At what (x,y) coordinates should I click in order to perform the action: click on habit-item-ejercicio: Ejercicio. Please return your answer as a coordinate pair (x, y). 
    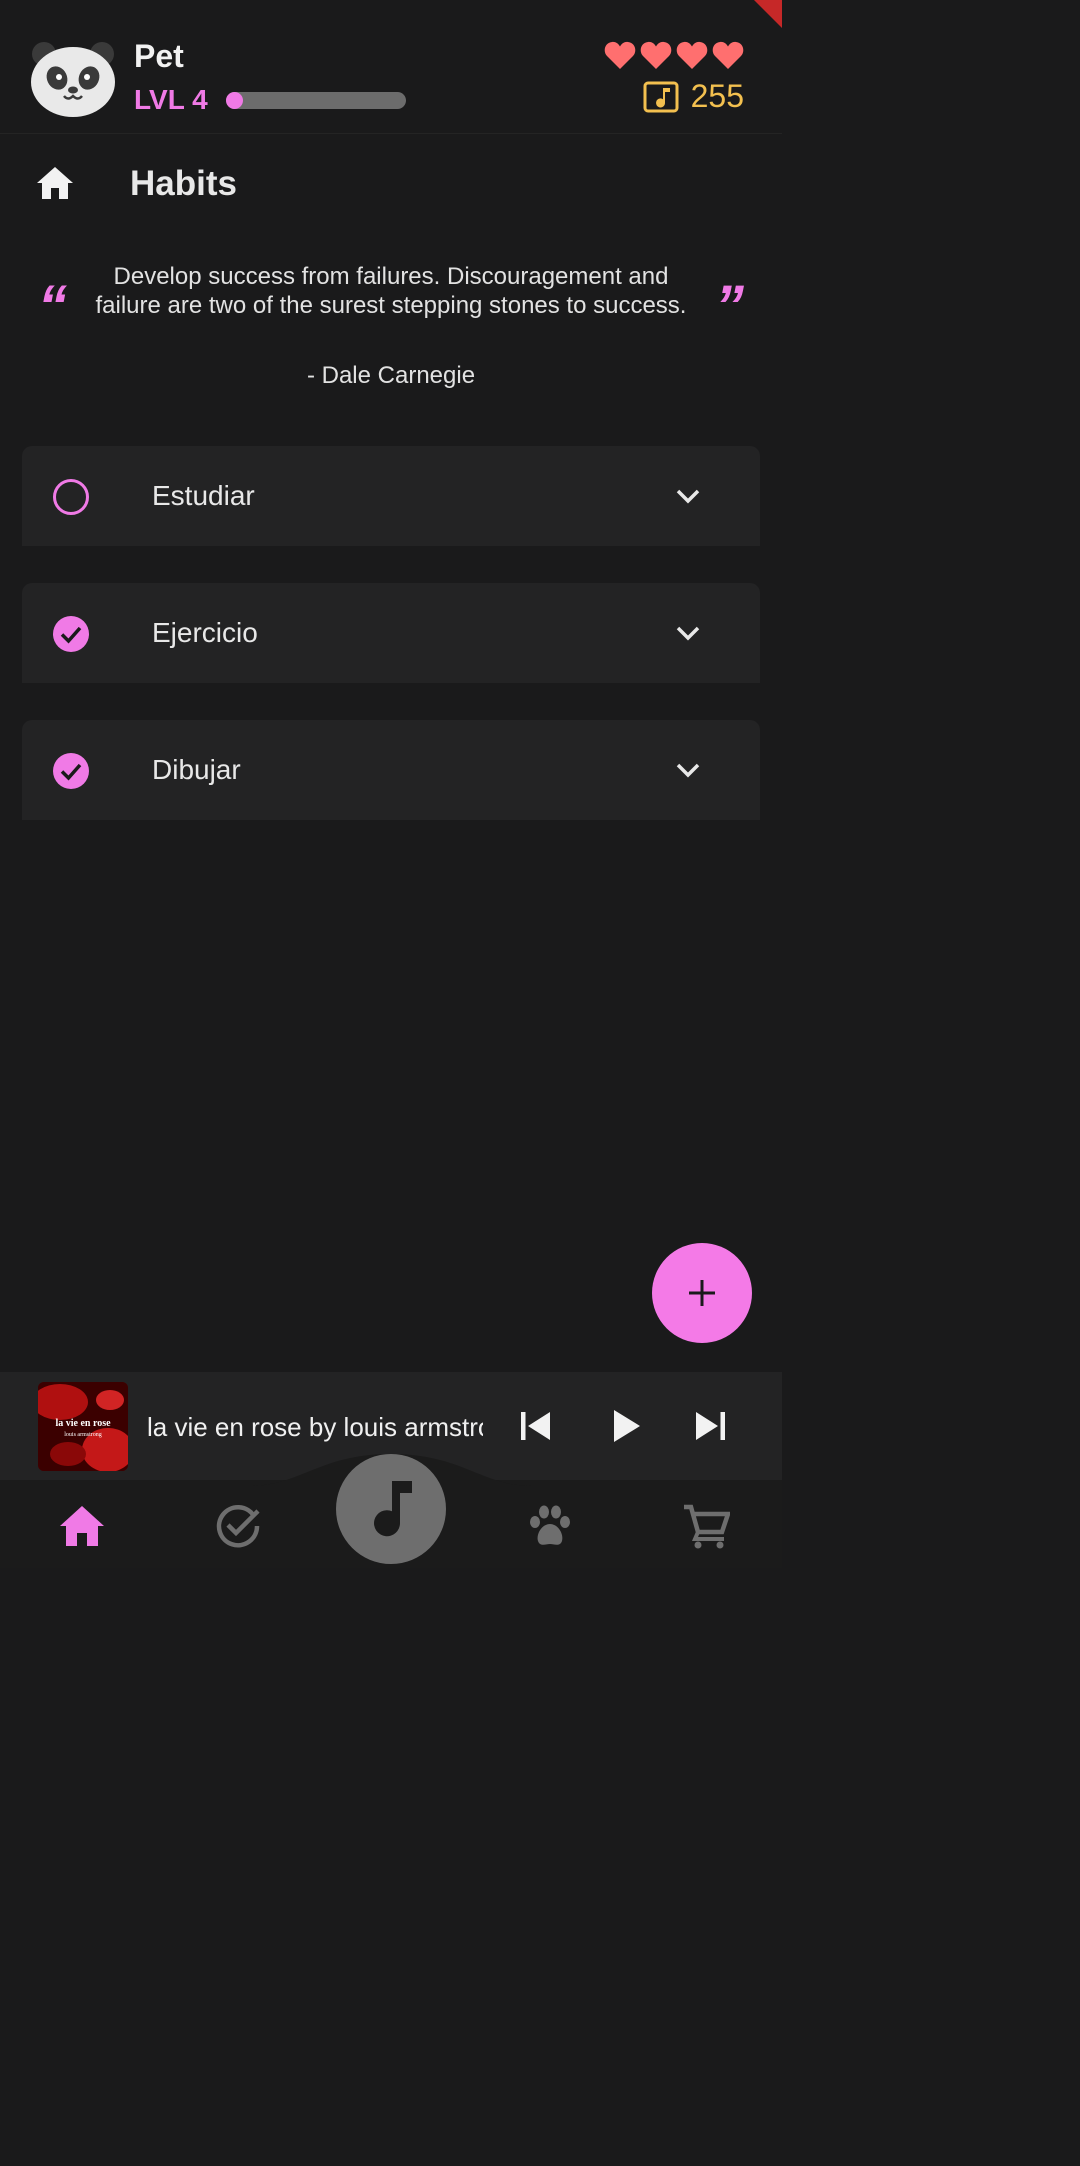
    Looking at the image, I should click on (391, 633).